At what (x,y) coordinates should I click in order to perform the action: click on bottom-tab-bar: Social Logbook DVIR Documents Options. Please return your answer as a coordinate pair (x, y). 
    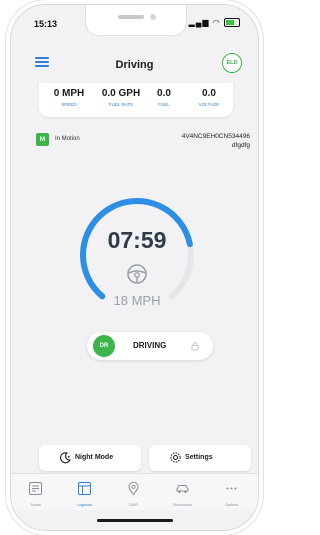
    Looking at the image, I should click on (134, 491).